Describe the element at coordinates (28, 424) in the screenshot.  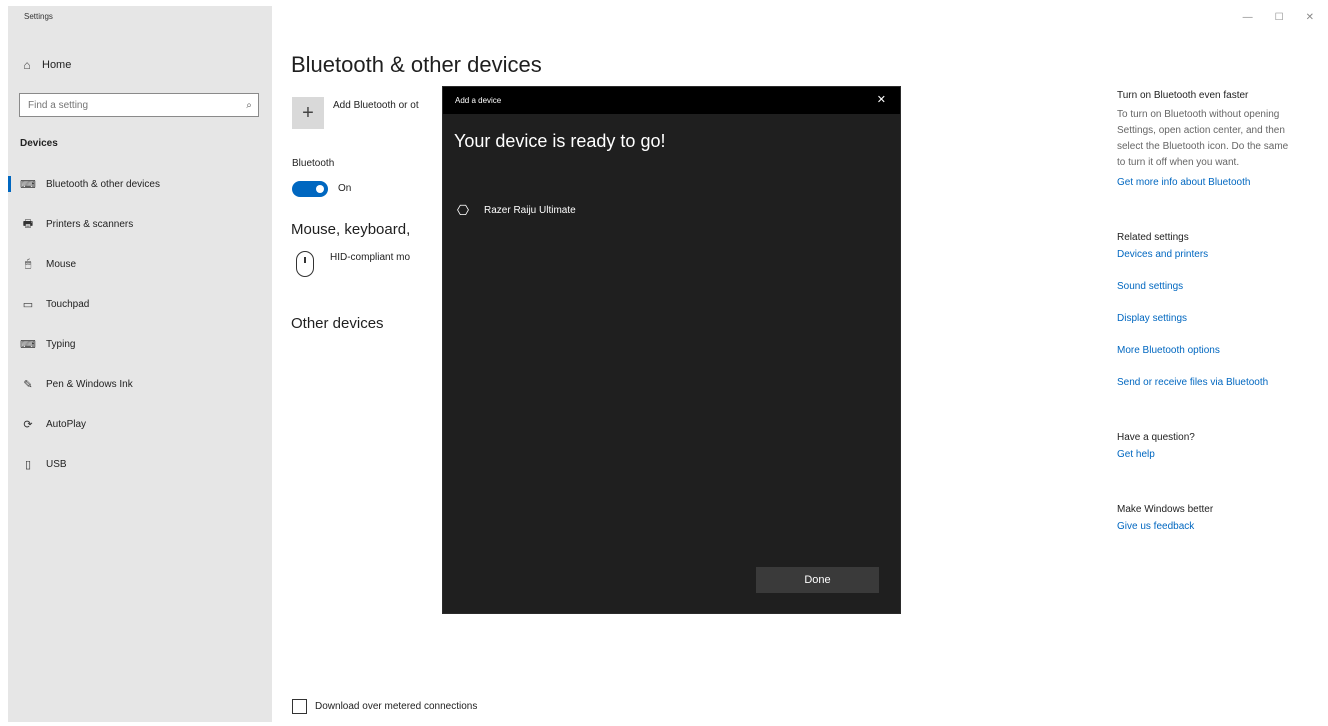
I see `autoplay-icon: ⟳` at that location.